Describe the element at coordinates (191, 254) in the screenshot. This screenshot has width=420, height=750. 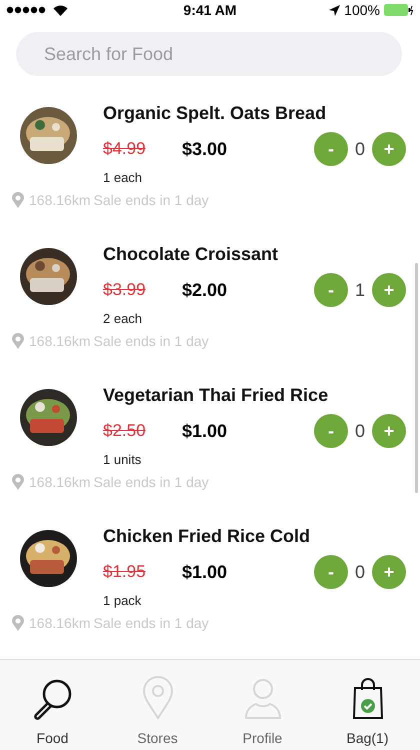
I see `product-name: Chocolate Croissant` at that location.